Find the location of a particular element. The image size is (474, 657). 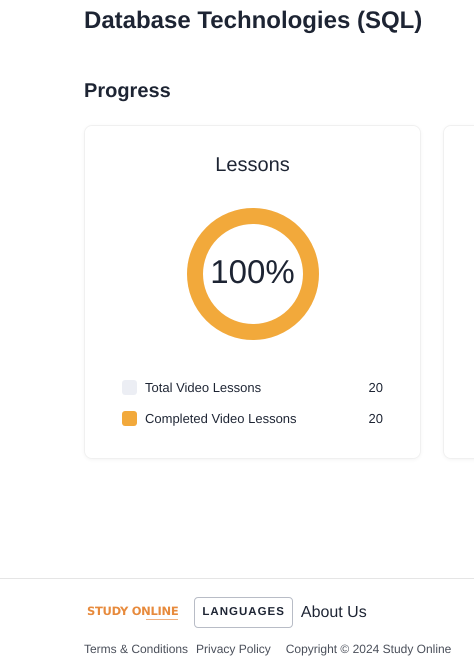

languages-button: LANGUAGES is located at coordinates (243, 612).